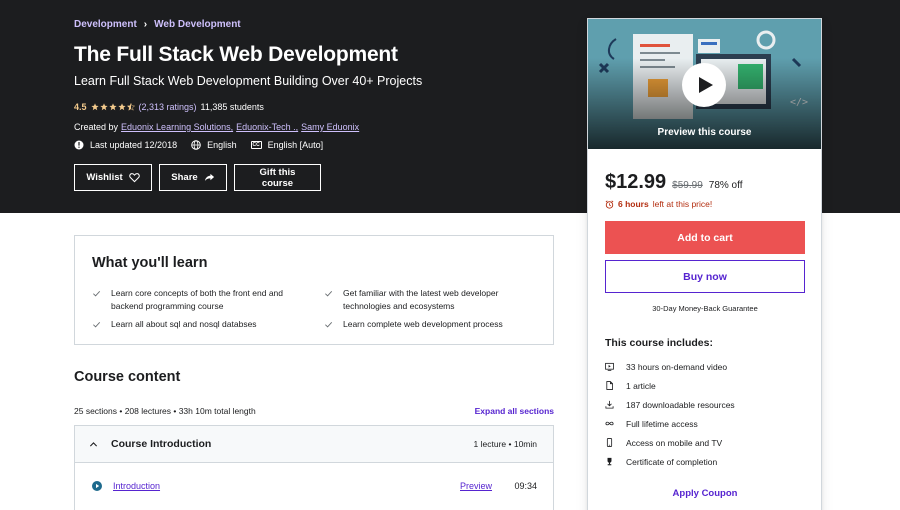  Describe the element at coordinates (609, 423) in the screenshot. I see `infinity-icon` at that location.